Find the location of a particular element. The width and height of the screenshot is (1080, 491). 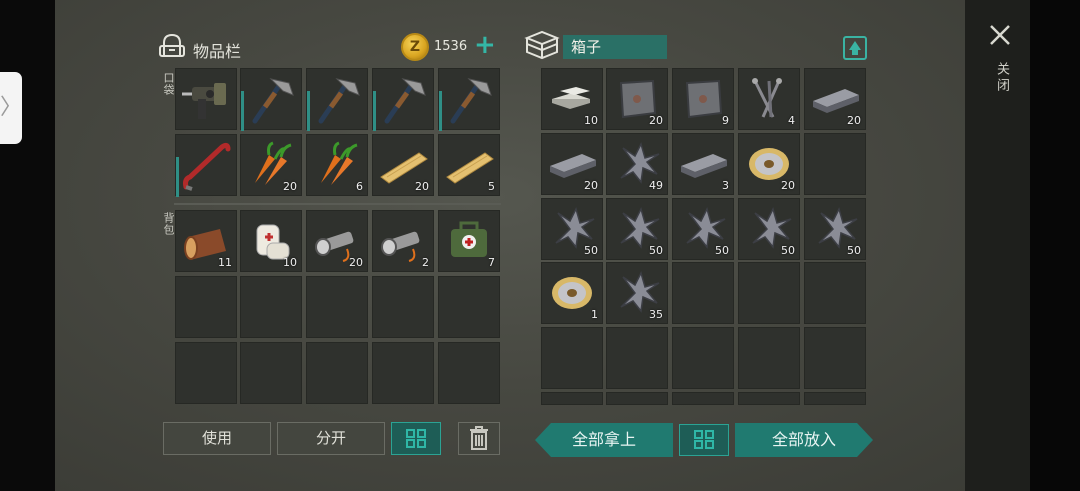

item-quantity: 5 is located at coordinates (491, 186).